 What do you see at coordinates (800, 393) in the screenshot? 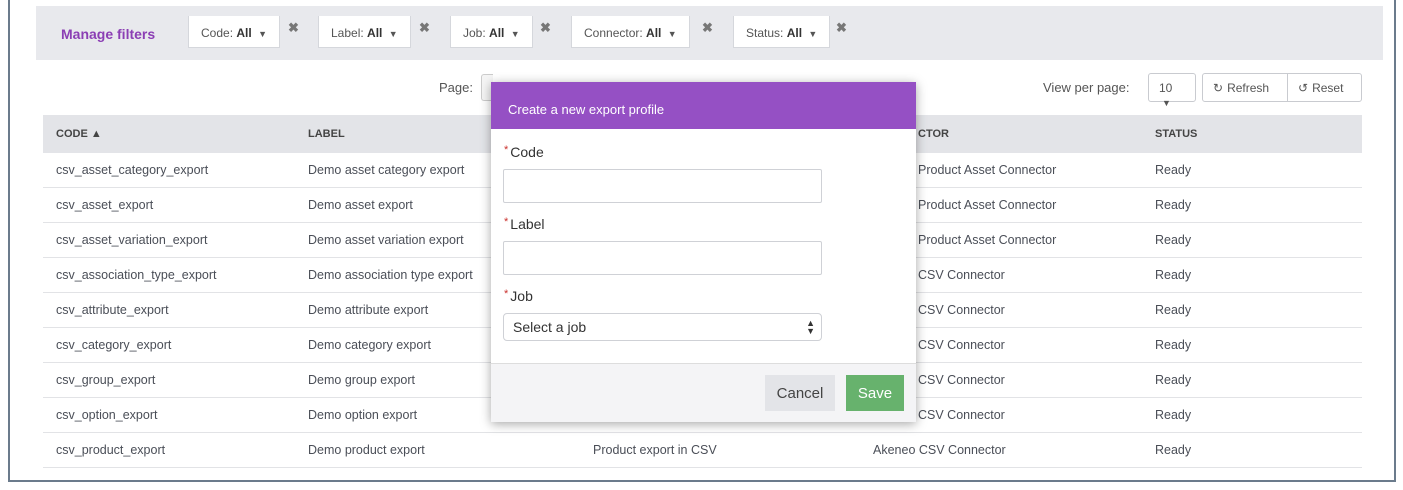
I see `cancel-button: Cancel` at bounding box center [800, 393].